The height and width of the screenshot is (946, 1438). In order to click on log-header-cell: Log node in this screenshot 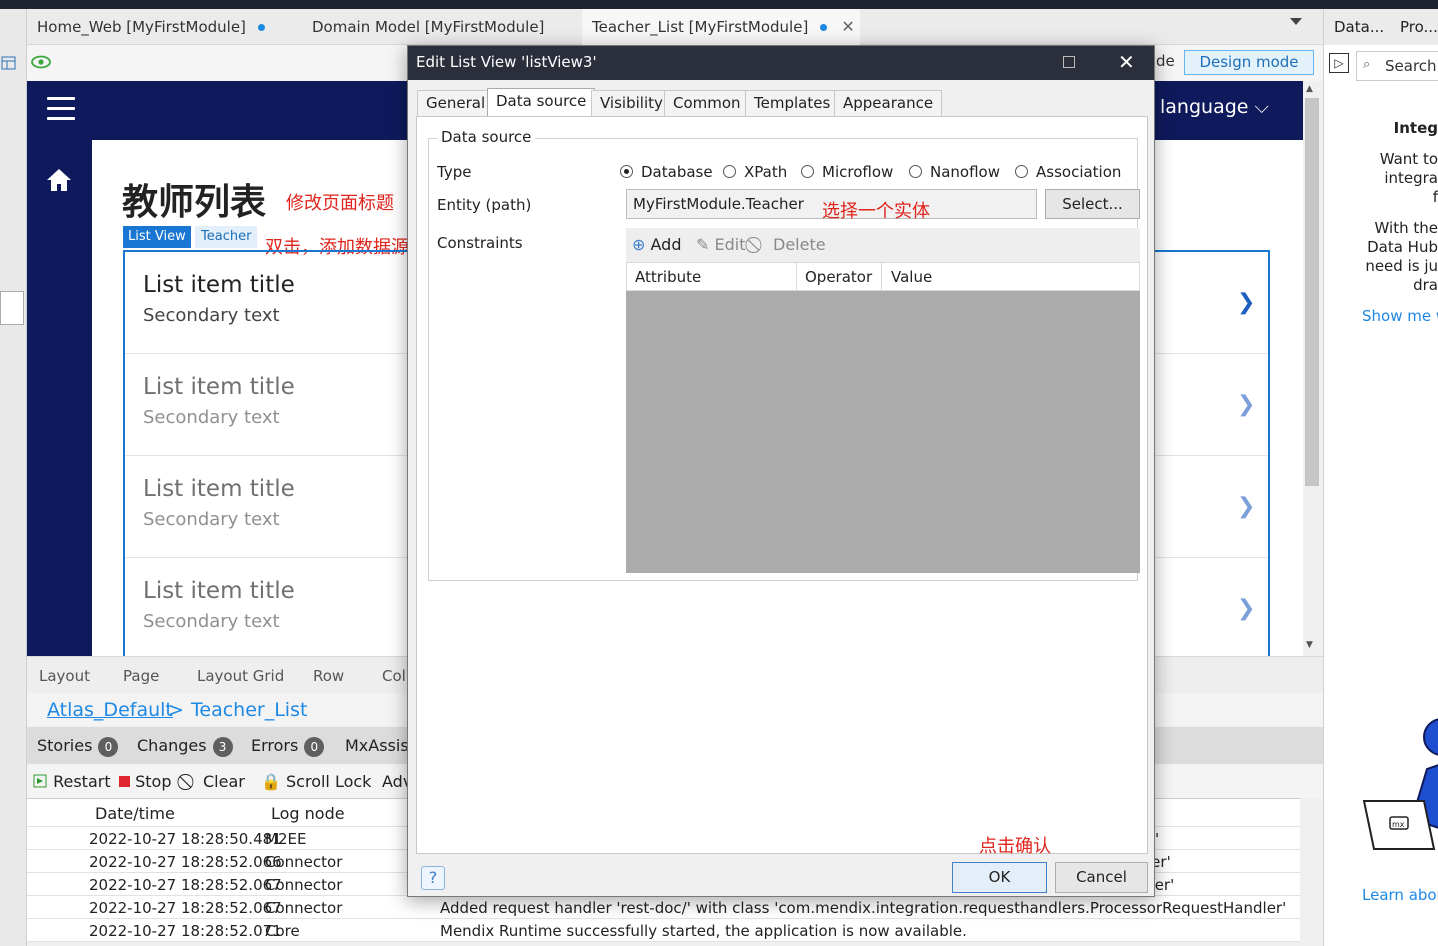, I will do `click(308, 813)`.